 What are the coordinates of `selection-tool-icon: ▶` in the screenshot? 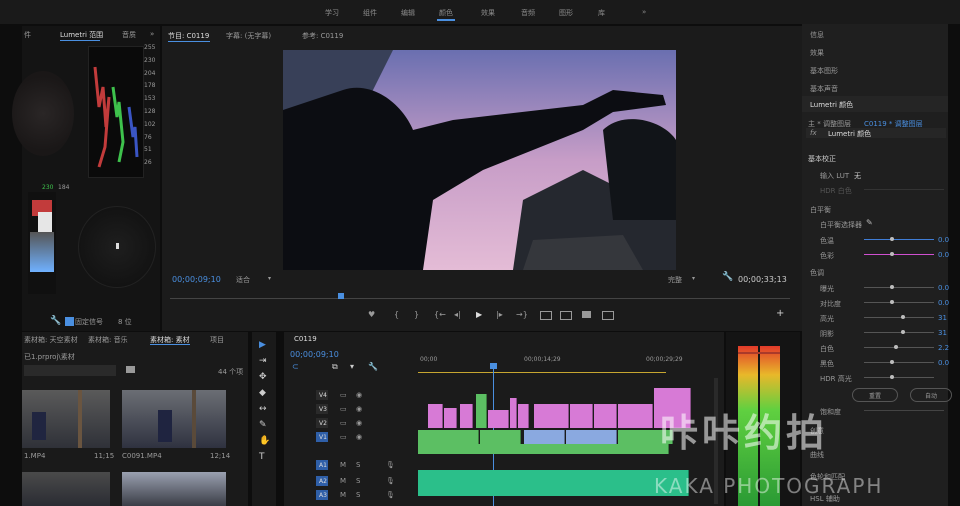 It's located at (262, 345).